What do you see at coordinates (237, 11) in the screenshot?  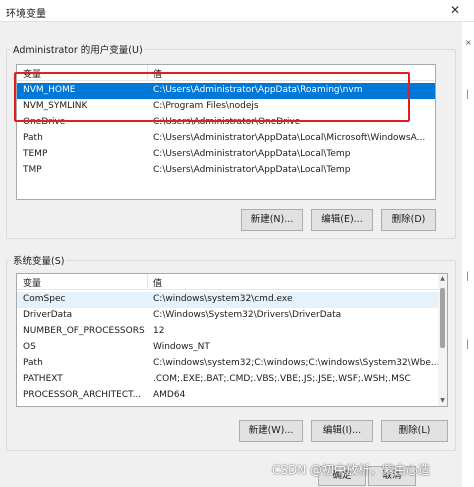 I see `title-bar: 环境变量 ✕` at bounding box center [237, 11].